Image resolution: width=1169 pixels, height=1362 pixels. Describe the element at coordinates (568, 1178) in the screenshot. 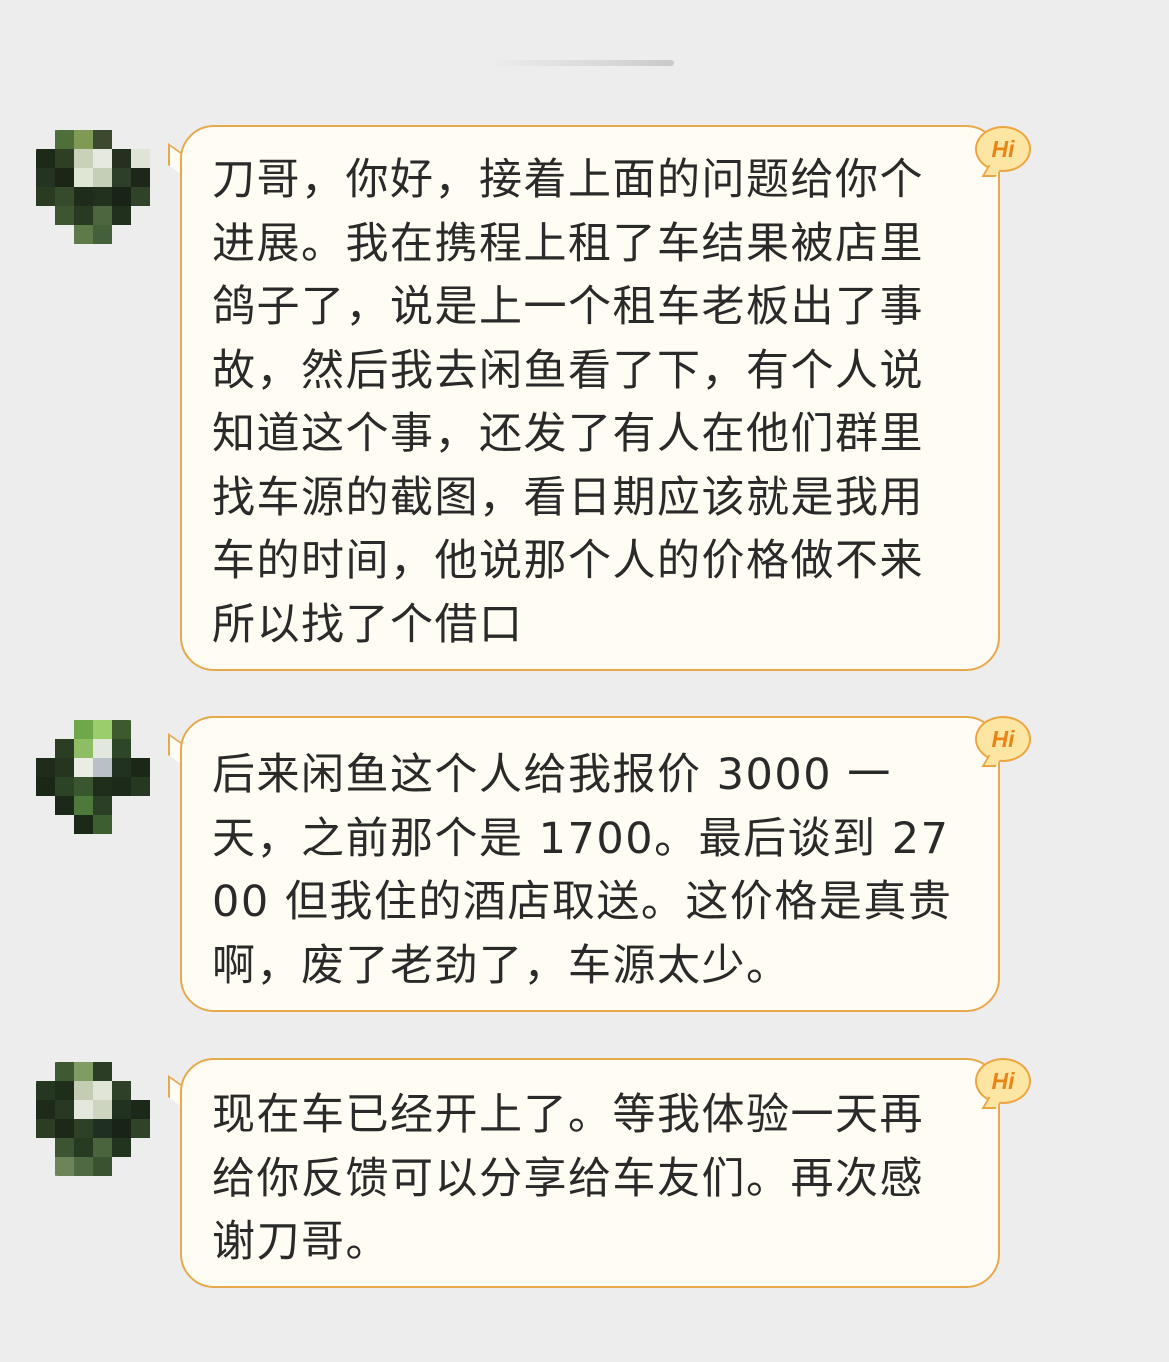

I see `message-text: 现在车已经开上了。等我体验一天再给你反馈可以分享给车友们。再次感谢刀哥。` at that location.